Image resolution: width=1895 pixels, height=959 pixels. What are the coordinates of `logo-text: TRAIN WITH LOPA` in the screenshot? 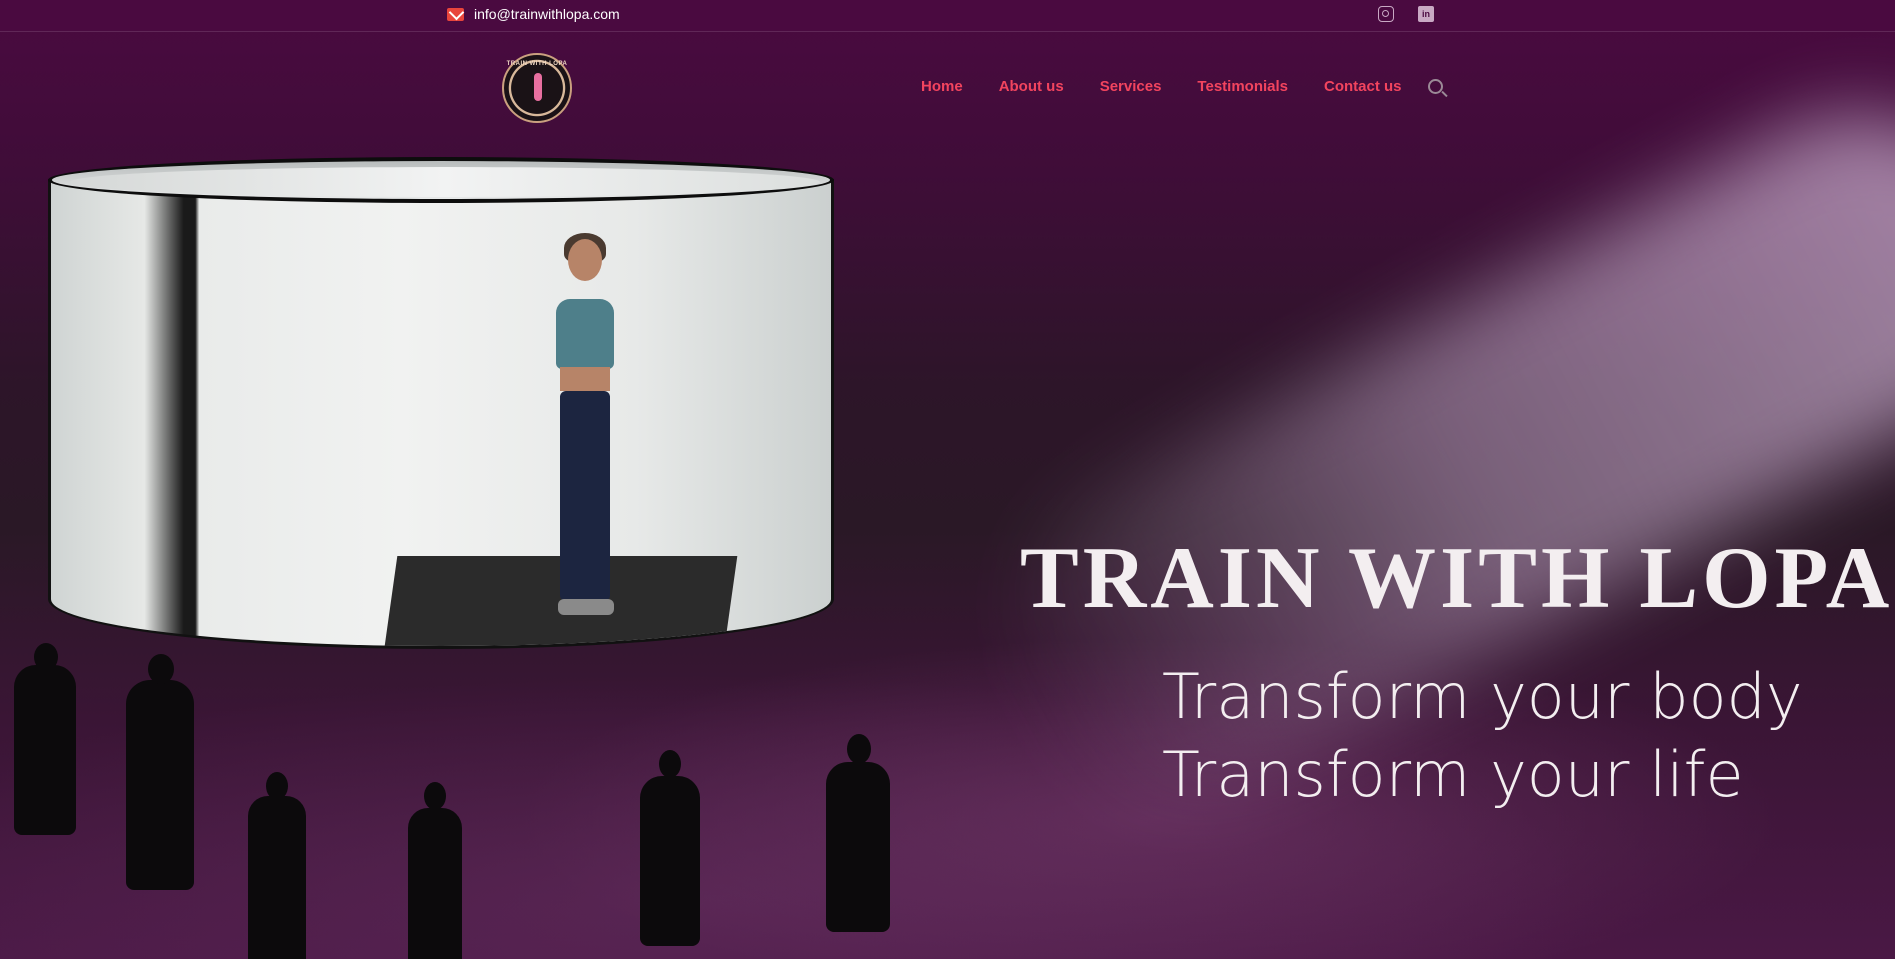 It's located at (537, 64).